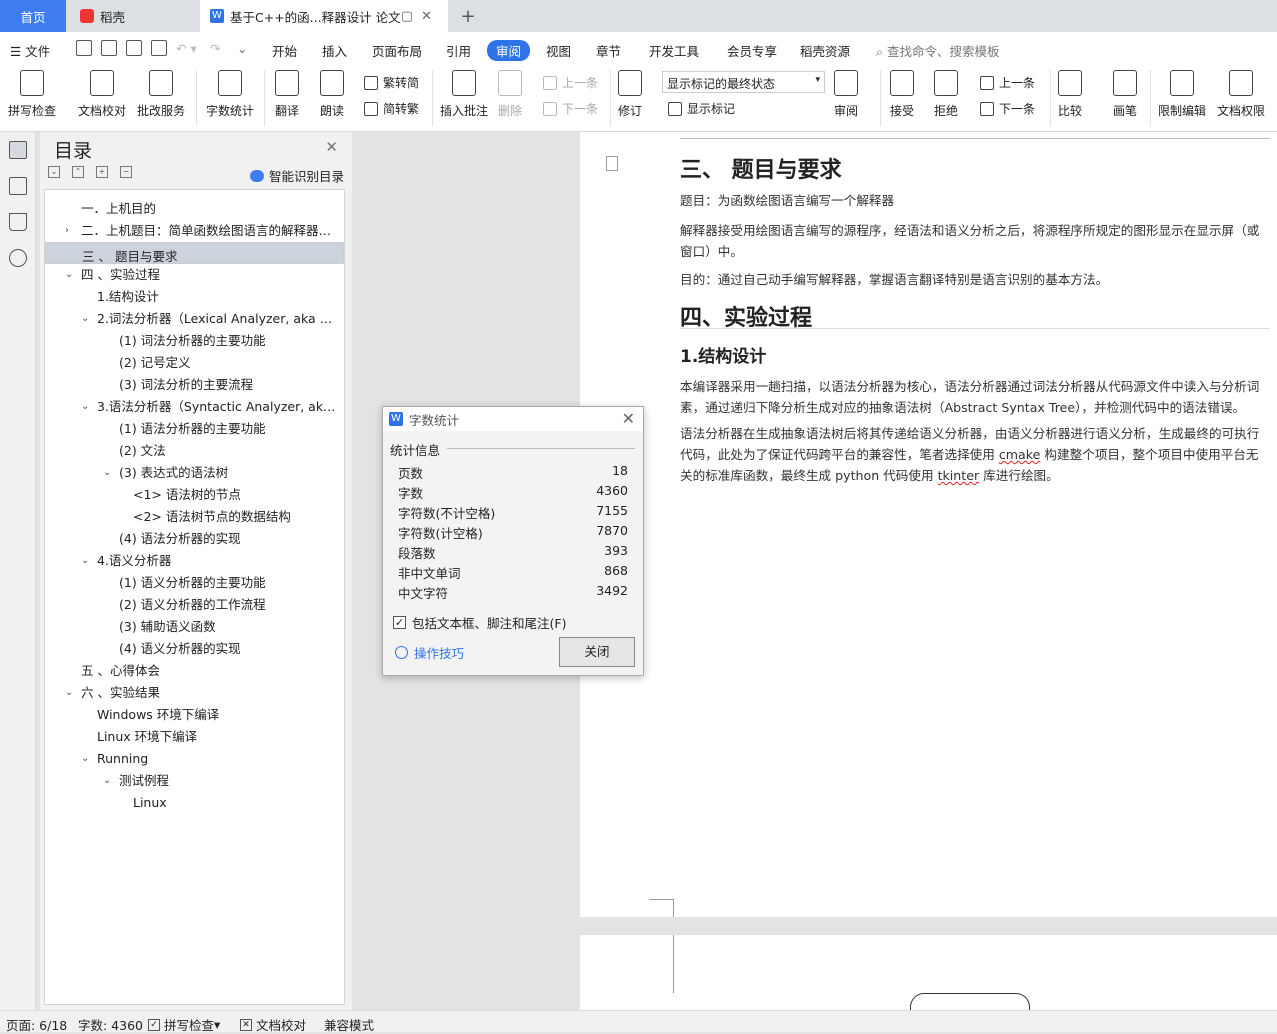  Describe the element at coordinates (558, 50) in the screenshot. I see `menu-view: 视图` at that location.